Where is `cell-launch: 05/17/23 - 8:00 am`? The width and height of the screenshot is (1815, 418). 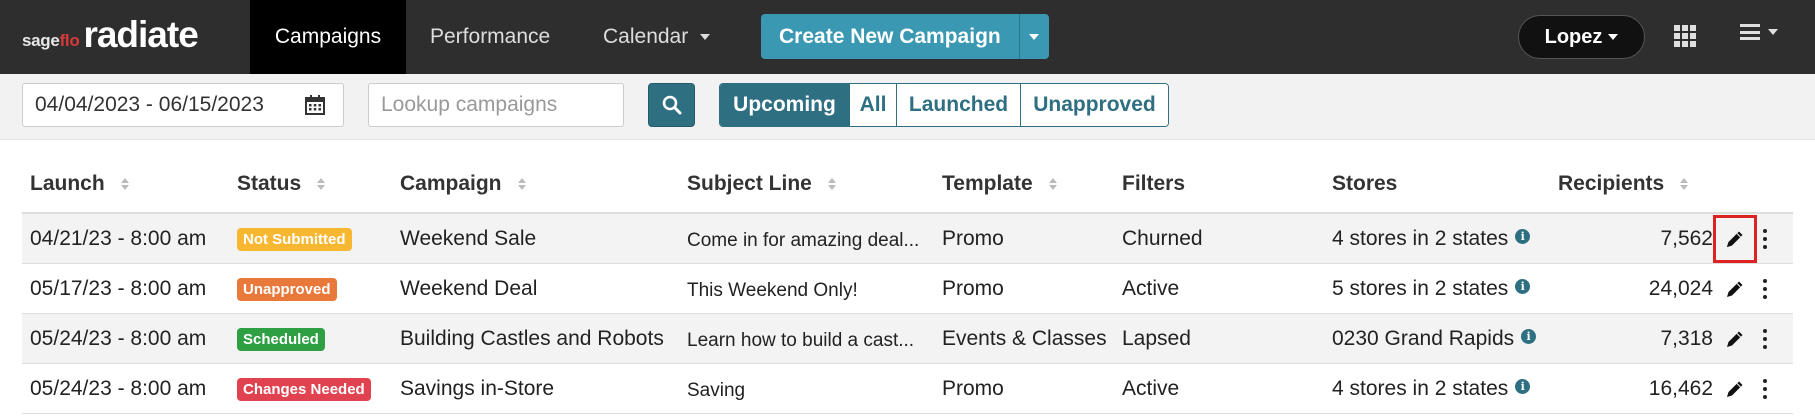
cell-launch: 05/17/23 - 8:00 am is located at coordinates (118, 288).